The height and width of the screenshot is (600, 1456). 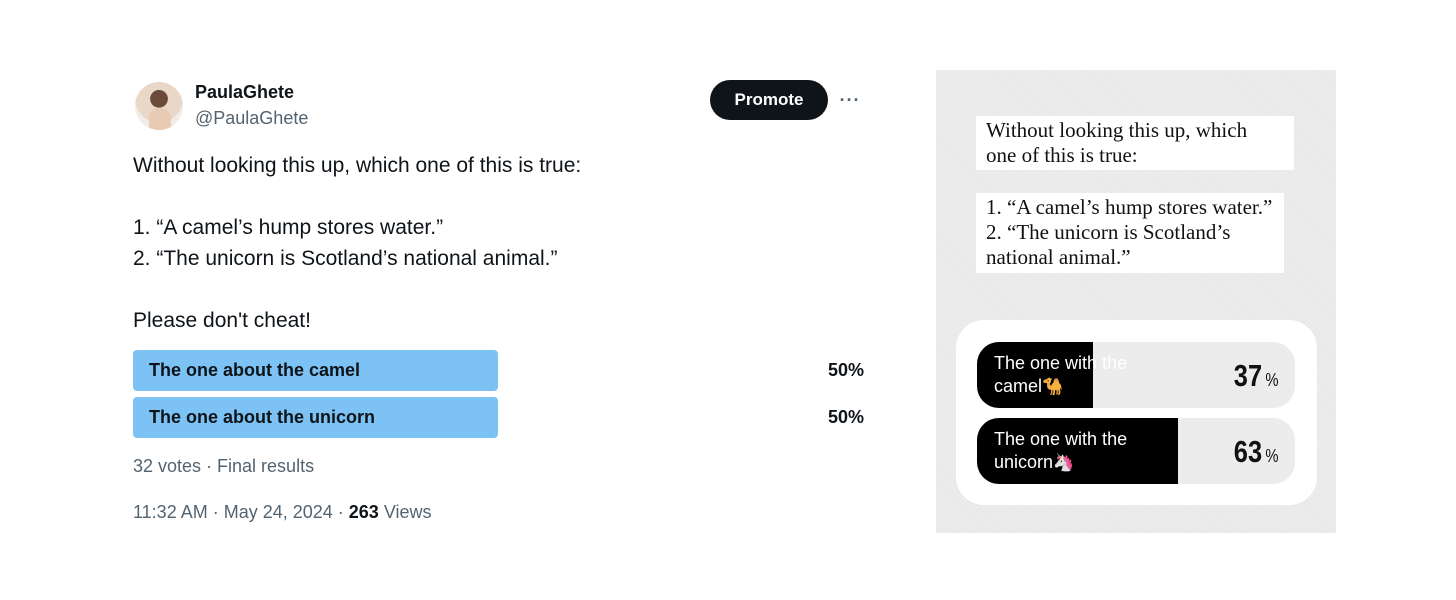 What do you see at coordinates (1062, 155) in the screenshot?
I see `story-question-line: one of this is true:` at bounding box center [1062, 155].